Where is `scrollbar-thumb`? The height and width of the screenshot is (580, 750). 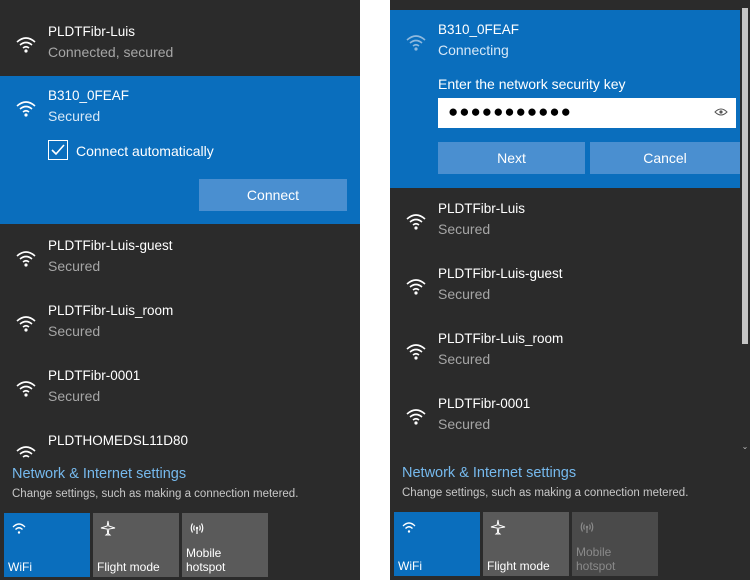
scrollbar-thumb is located at coordinates (745, 176).